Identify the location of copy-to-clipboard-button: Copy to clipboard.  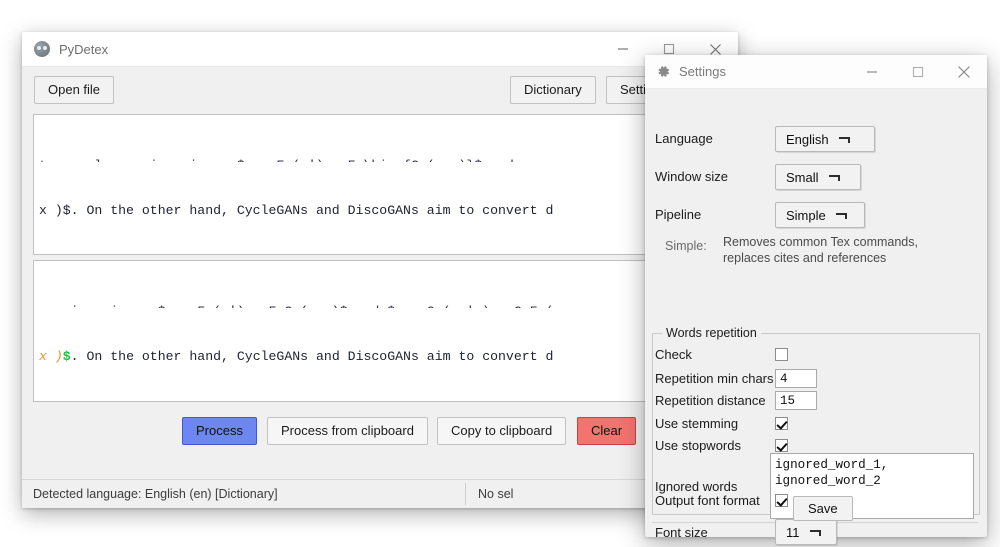
(502, 431).